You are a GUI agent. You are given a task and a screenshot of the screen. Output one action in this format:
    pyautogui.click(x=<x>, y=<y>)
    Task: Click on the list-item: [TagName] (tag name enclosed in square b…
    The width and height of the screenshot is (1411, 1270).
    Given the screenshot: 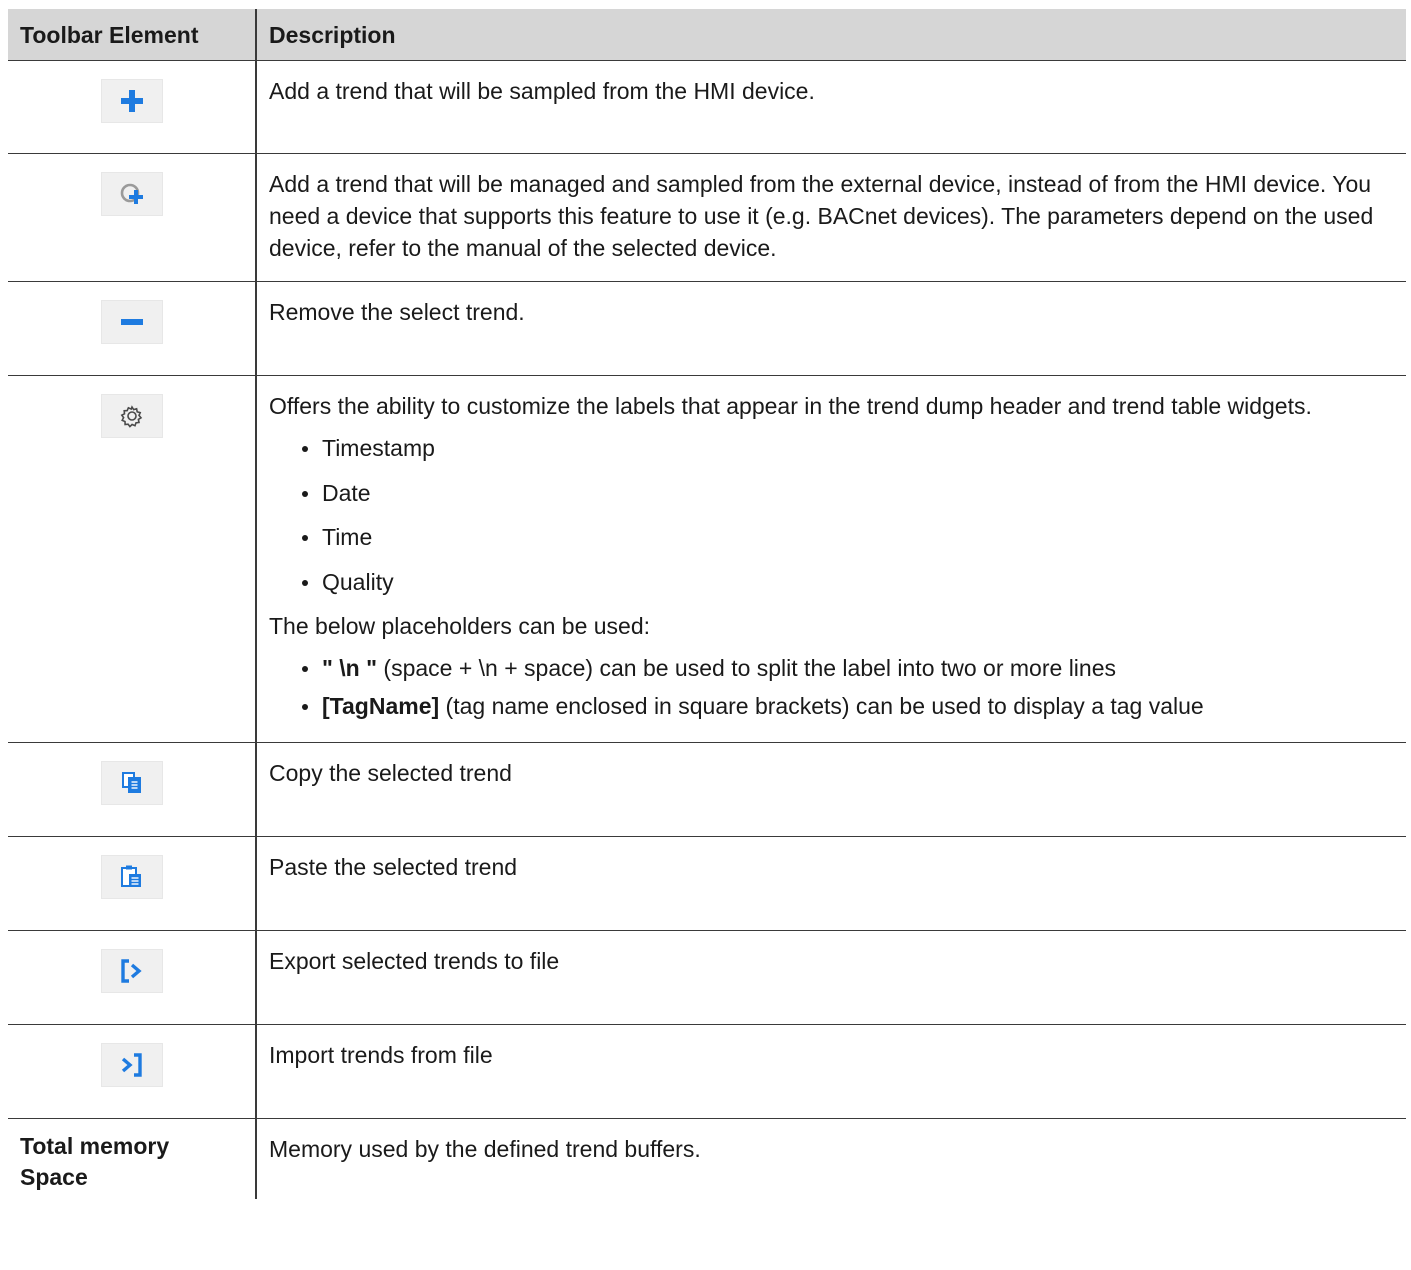 What is the action you would take?
    pyautogui.click(x=848, y=706)
    